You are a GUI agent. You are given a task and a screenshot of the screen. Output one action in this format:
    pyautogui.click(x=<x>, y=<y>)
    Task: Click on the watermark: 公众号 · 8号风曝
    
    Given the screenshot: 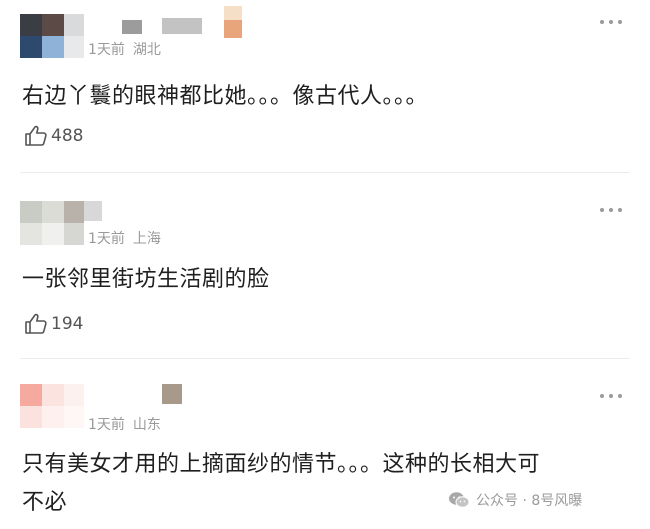 What is the action you would take?
    pyautogui.click(x=515, y=500)
    